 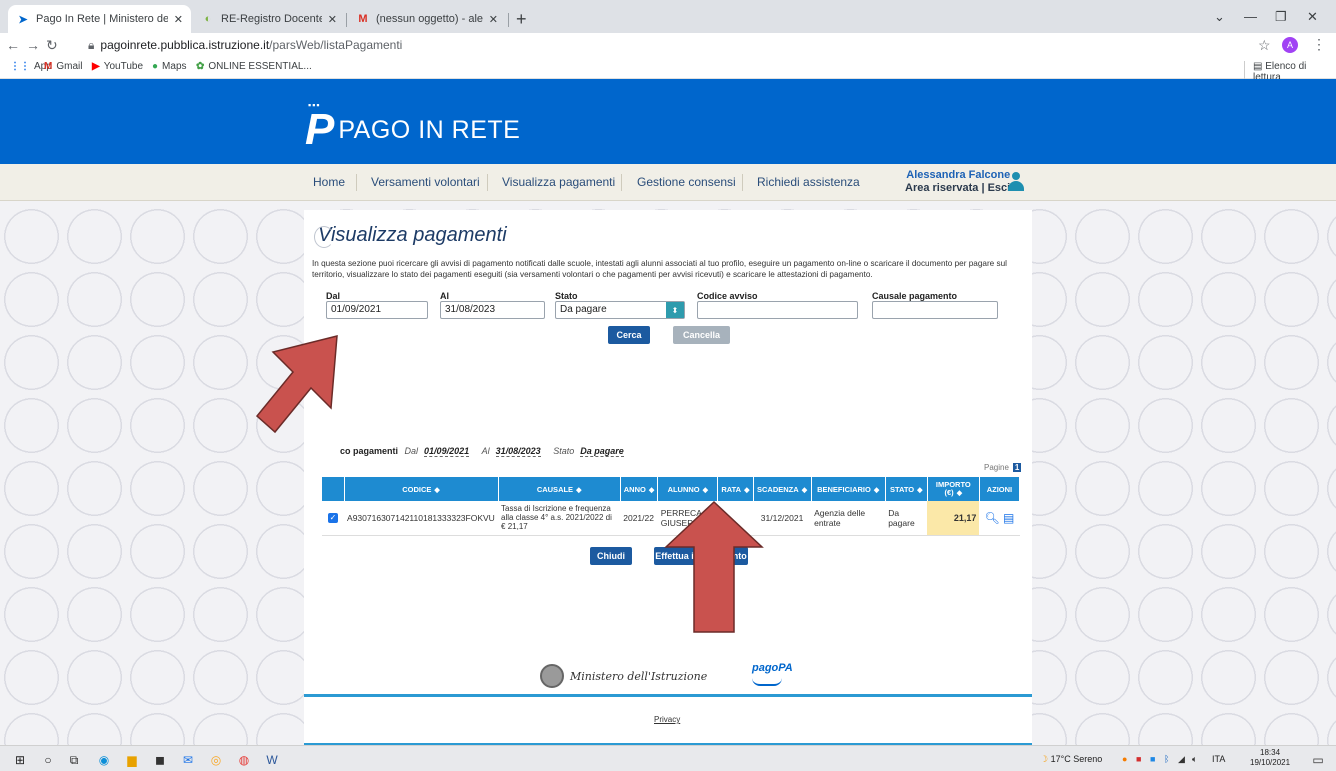 What do you see at coordinates (324, 237) in the screenshot?
I see `title-circle-decoration` at bounding box center [324, 237].